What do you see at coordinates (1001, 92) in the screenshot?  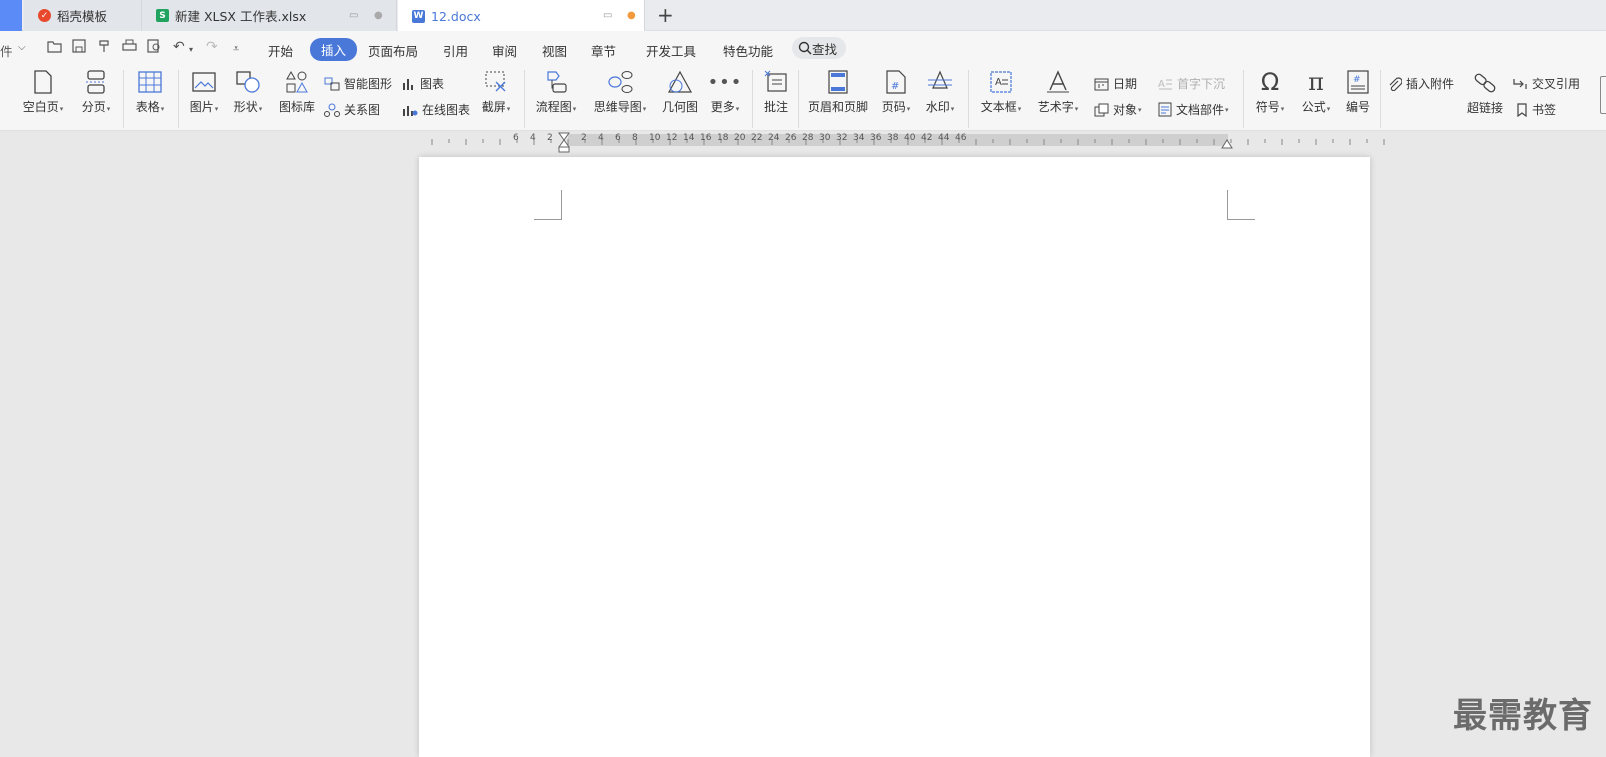 I see `text-box-button: A 文本框▾` at bounding box center [1001, 92].